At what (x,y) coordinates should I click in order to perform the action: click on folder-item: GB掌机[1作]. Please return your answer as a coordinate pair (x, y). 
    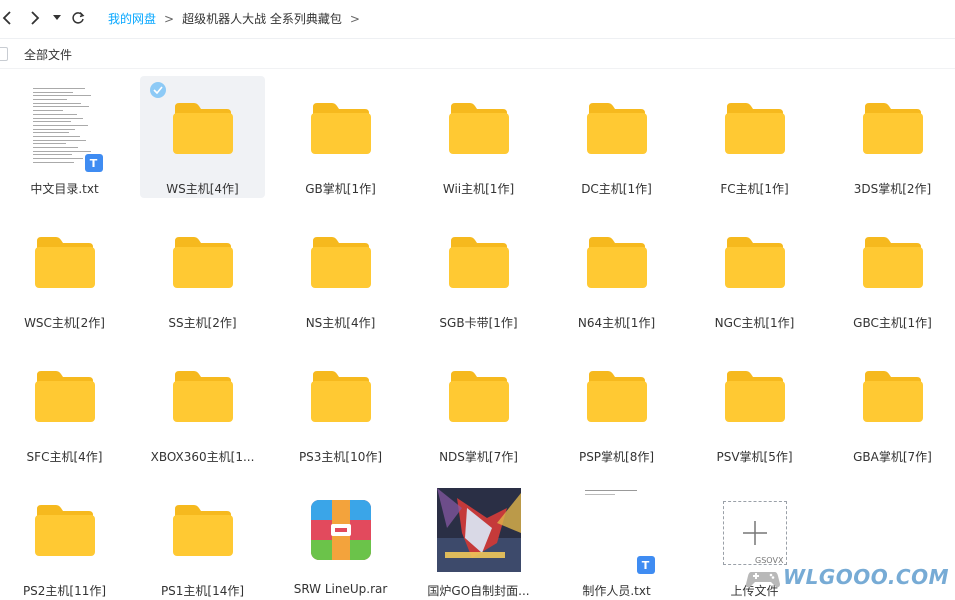
    Looking at the image, I should click on (340, 137).